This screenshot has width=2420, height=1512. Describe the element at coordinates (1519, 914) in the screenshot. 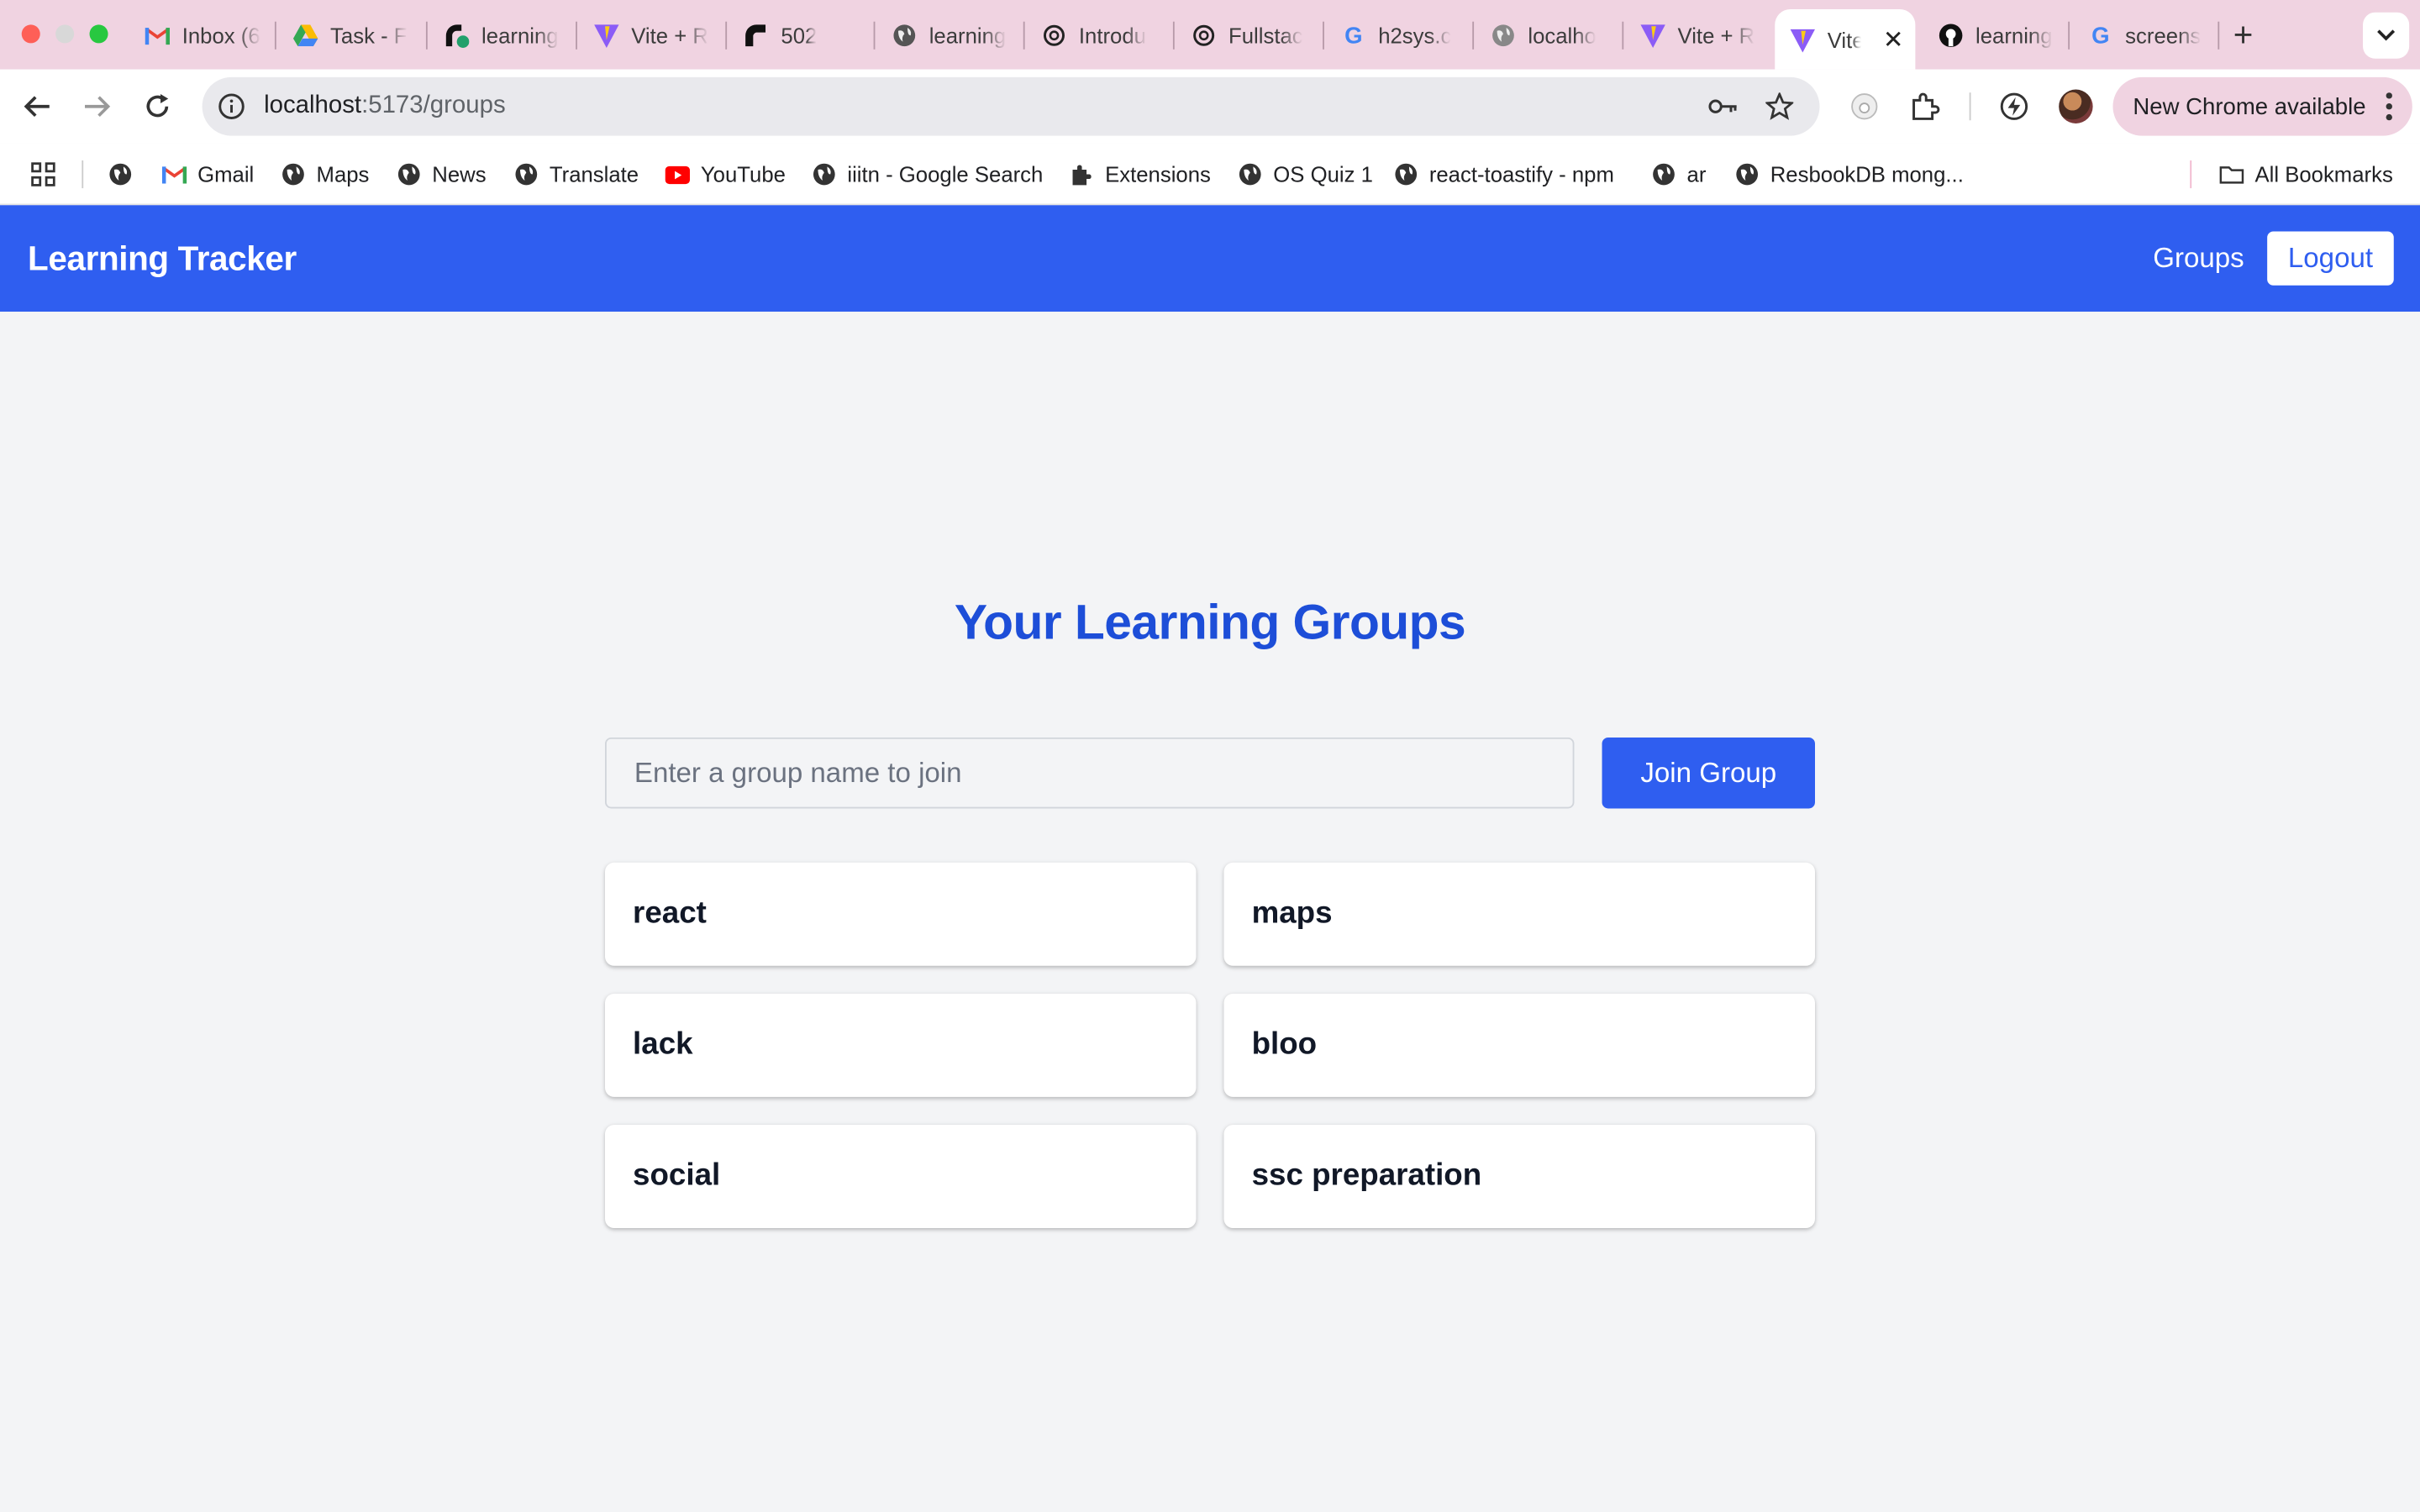

I see `group-card-maps: maps` at that location.